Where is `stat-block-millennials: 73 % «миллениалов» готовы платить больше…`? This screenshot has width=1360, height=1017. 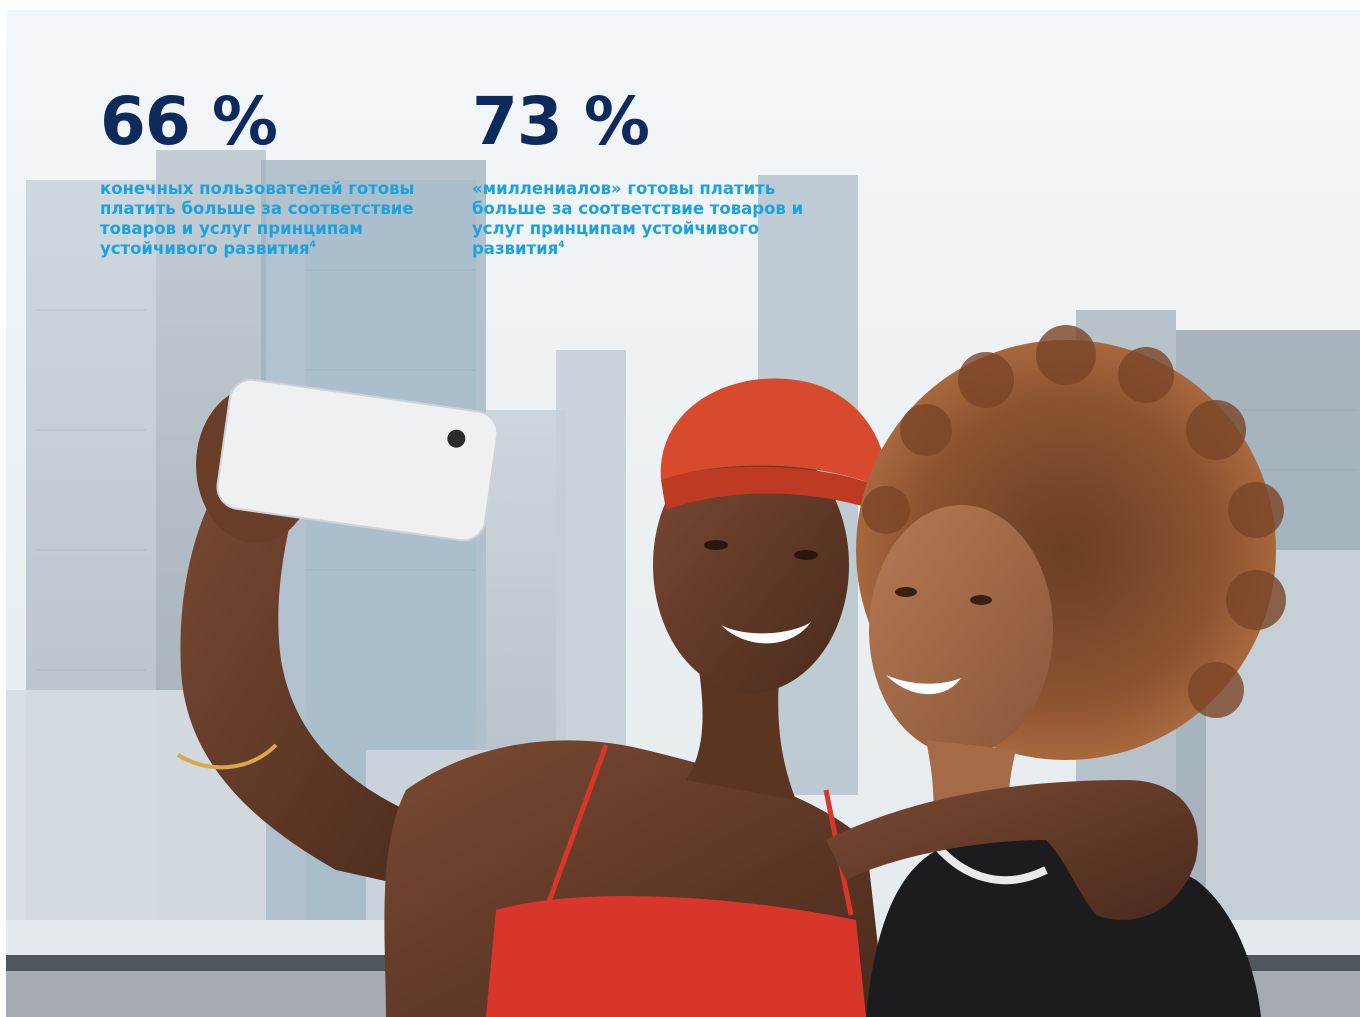 stat-block-millennials: 73 % «миллениалов» готовы платить больше… is located at coordinates (652, 174).